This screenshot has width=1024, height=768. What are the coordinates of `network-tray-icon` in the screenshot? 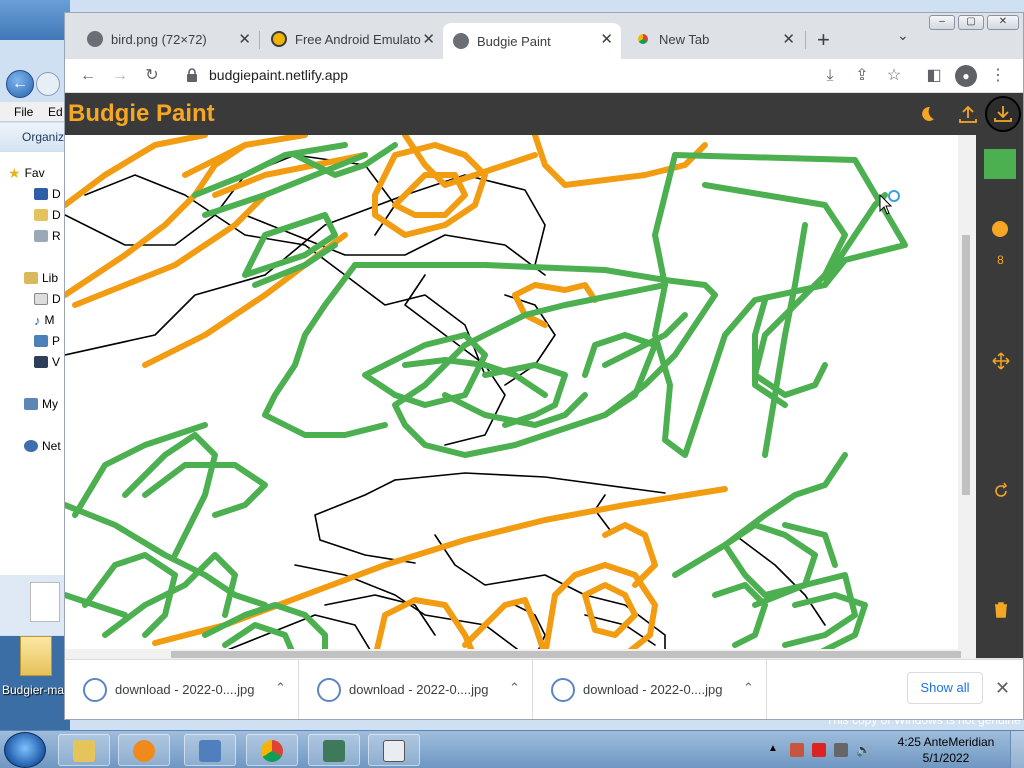 It's located at (841, 750).